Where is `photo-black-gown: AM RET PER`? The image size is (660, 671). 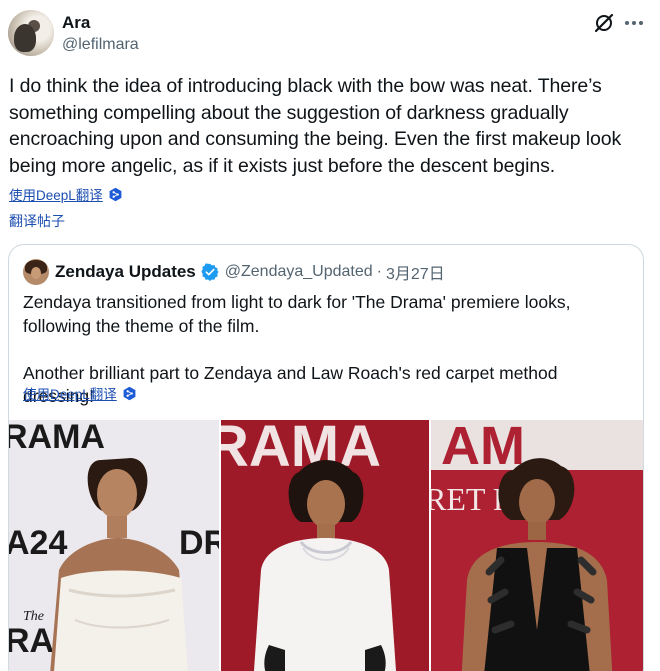
photo-black-gown: AM RET PER is located at coordinates (537, 545).